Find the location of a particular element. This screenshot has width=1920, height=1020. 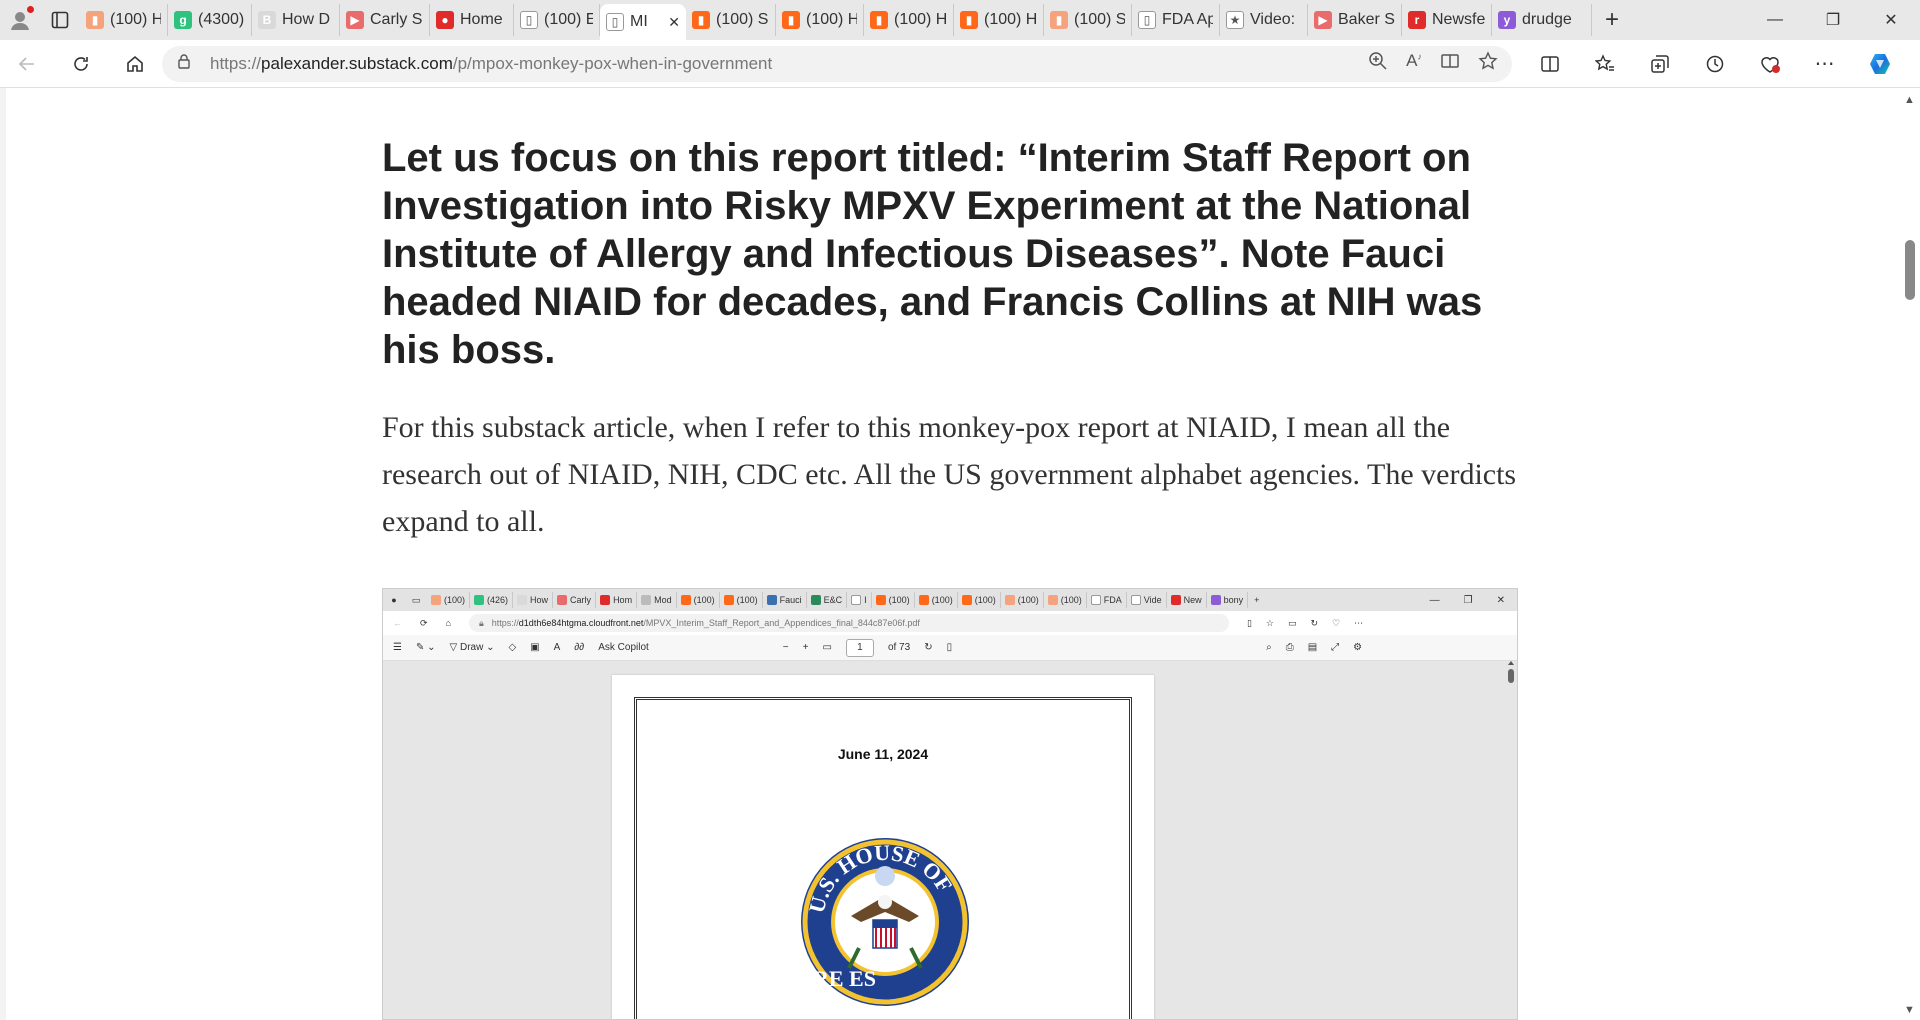

back-button is located at coordinates (27, 64).